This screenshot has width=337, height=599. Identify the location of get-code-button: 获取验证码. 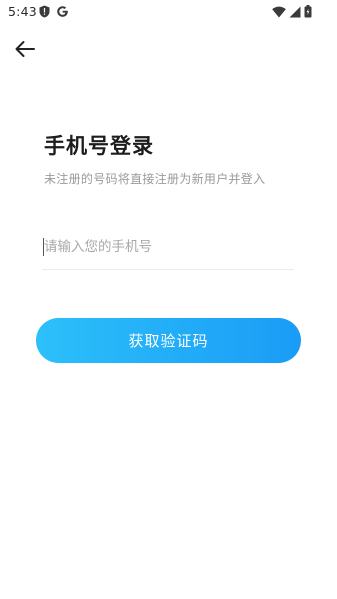
(168, 340).